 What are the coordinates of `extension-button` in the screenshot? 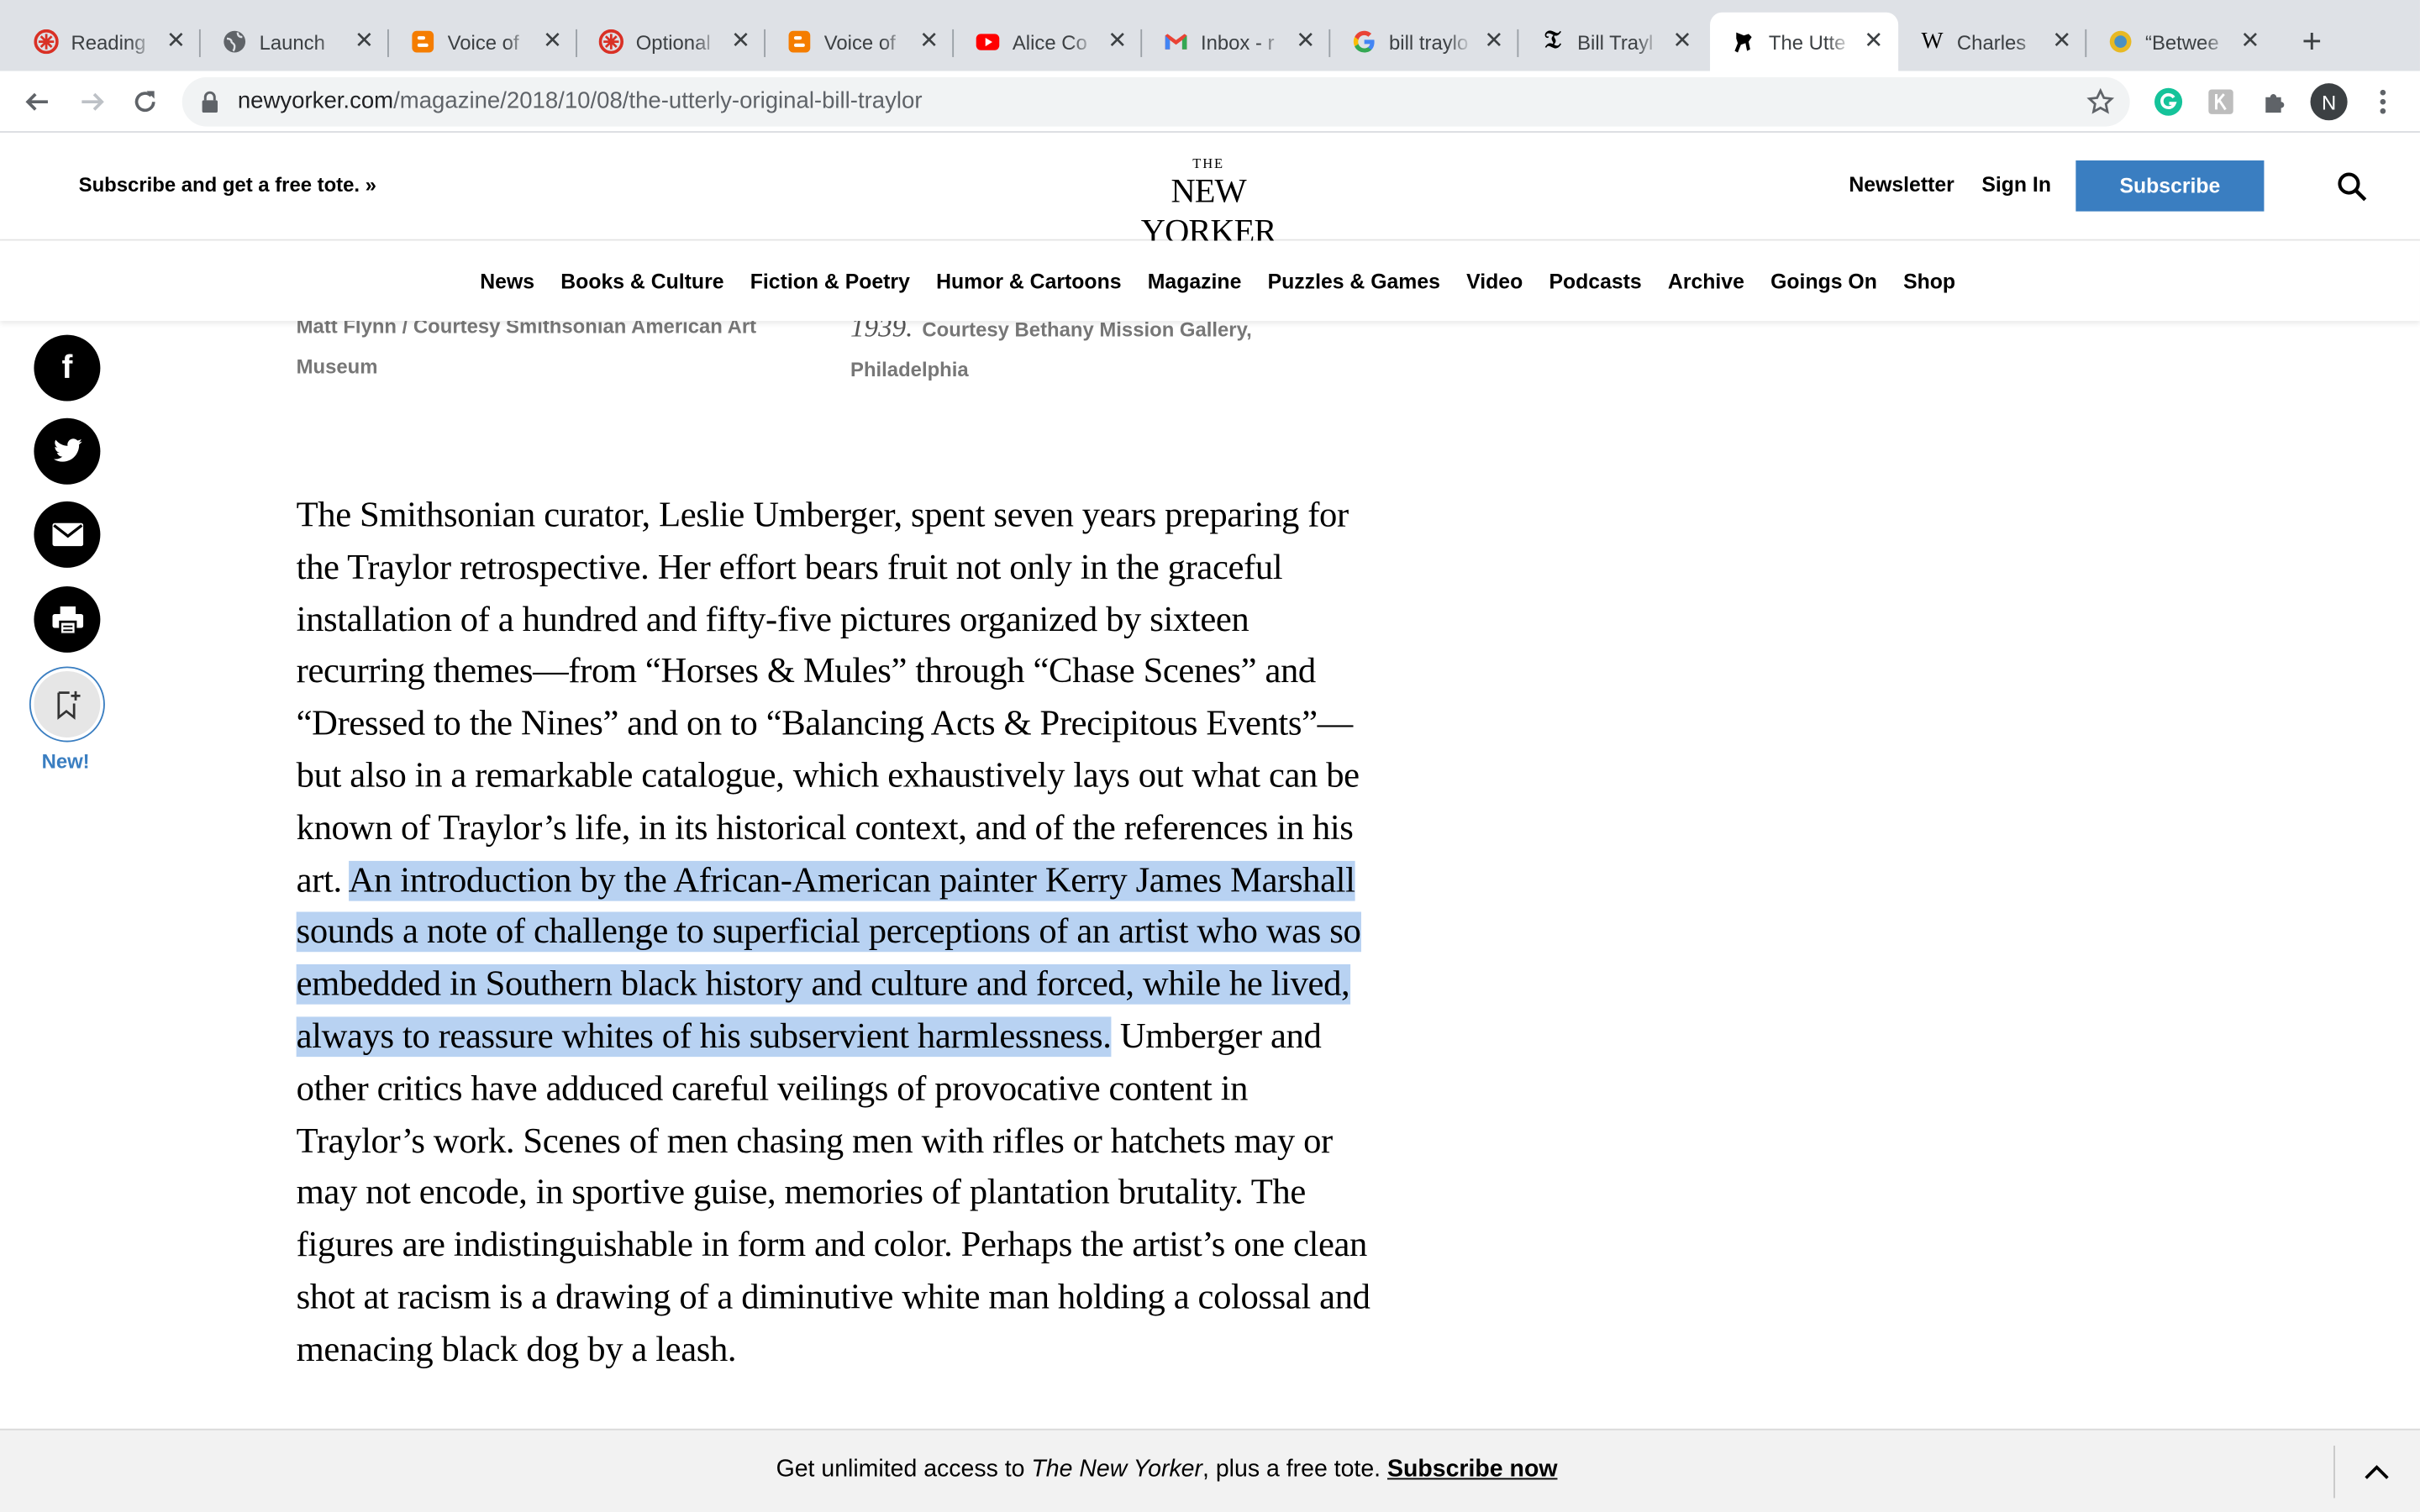 It's located at (2220, 101).